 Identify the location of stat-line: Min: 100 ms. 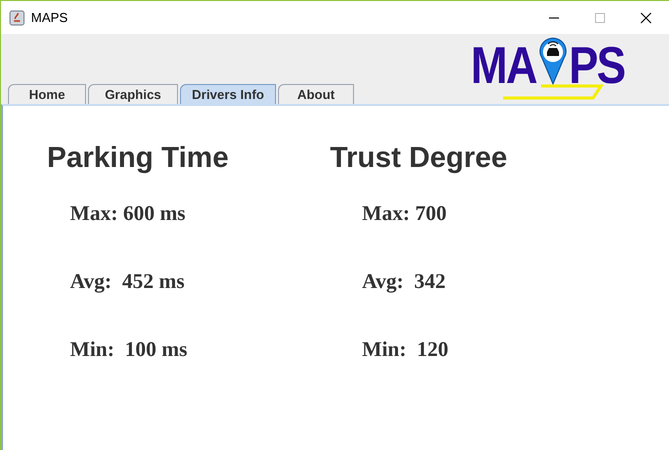
(129, 350).